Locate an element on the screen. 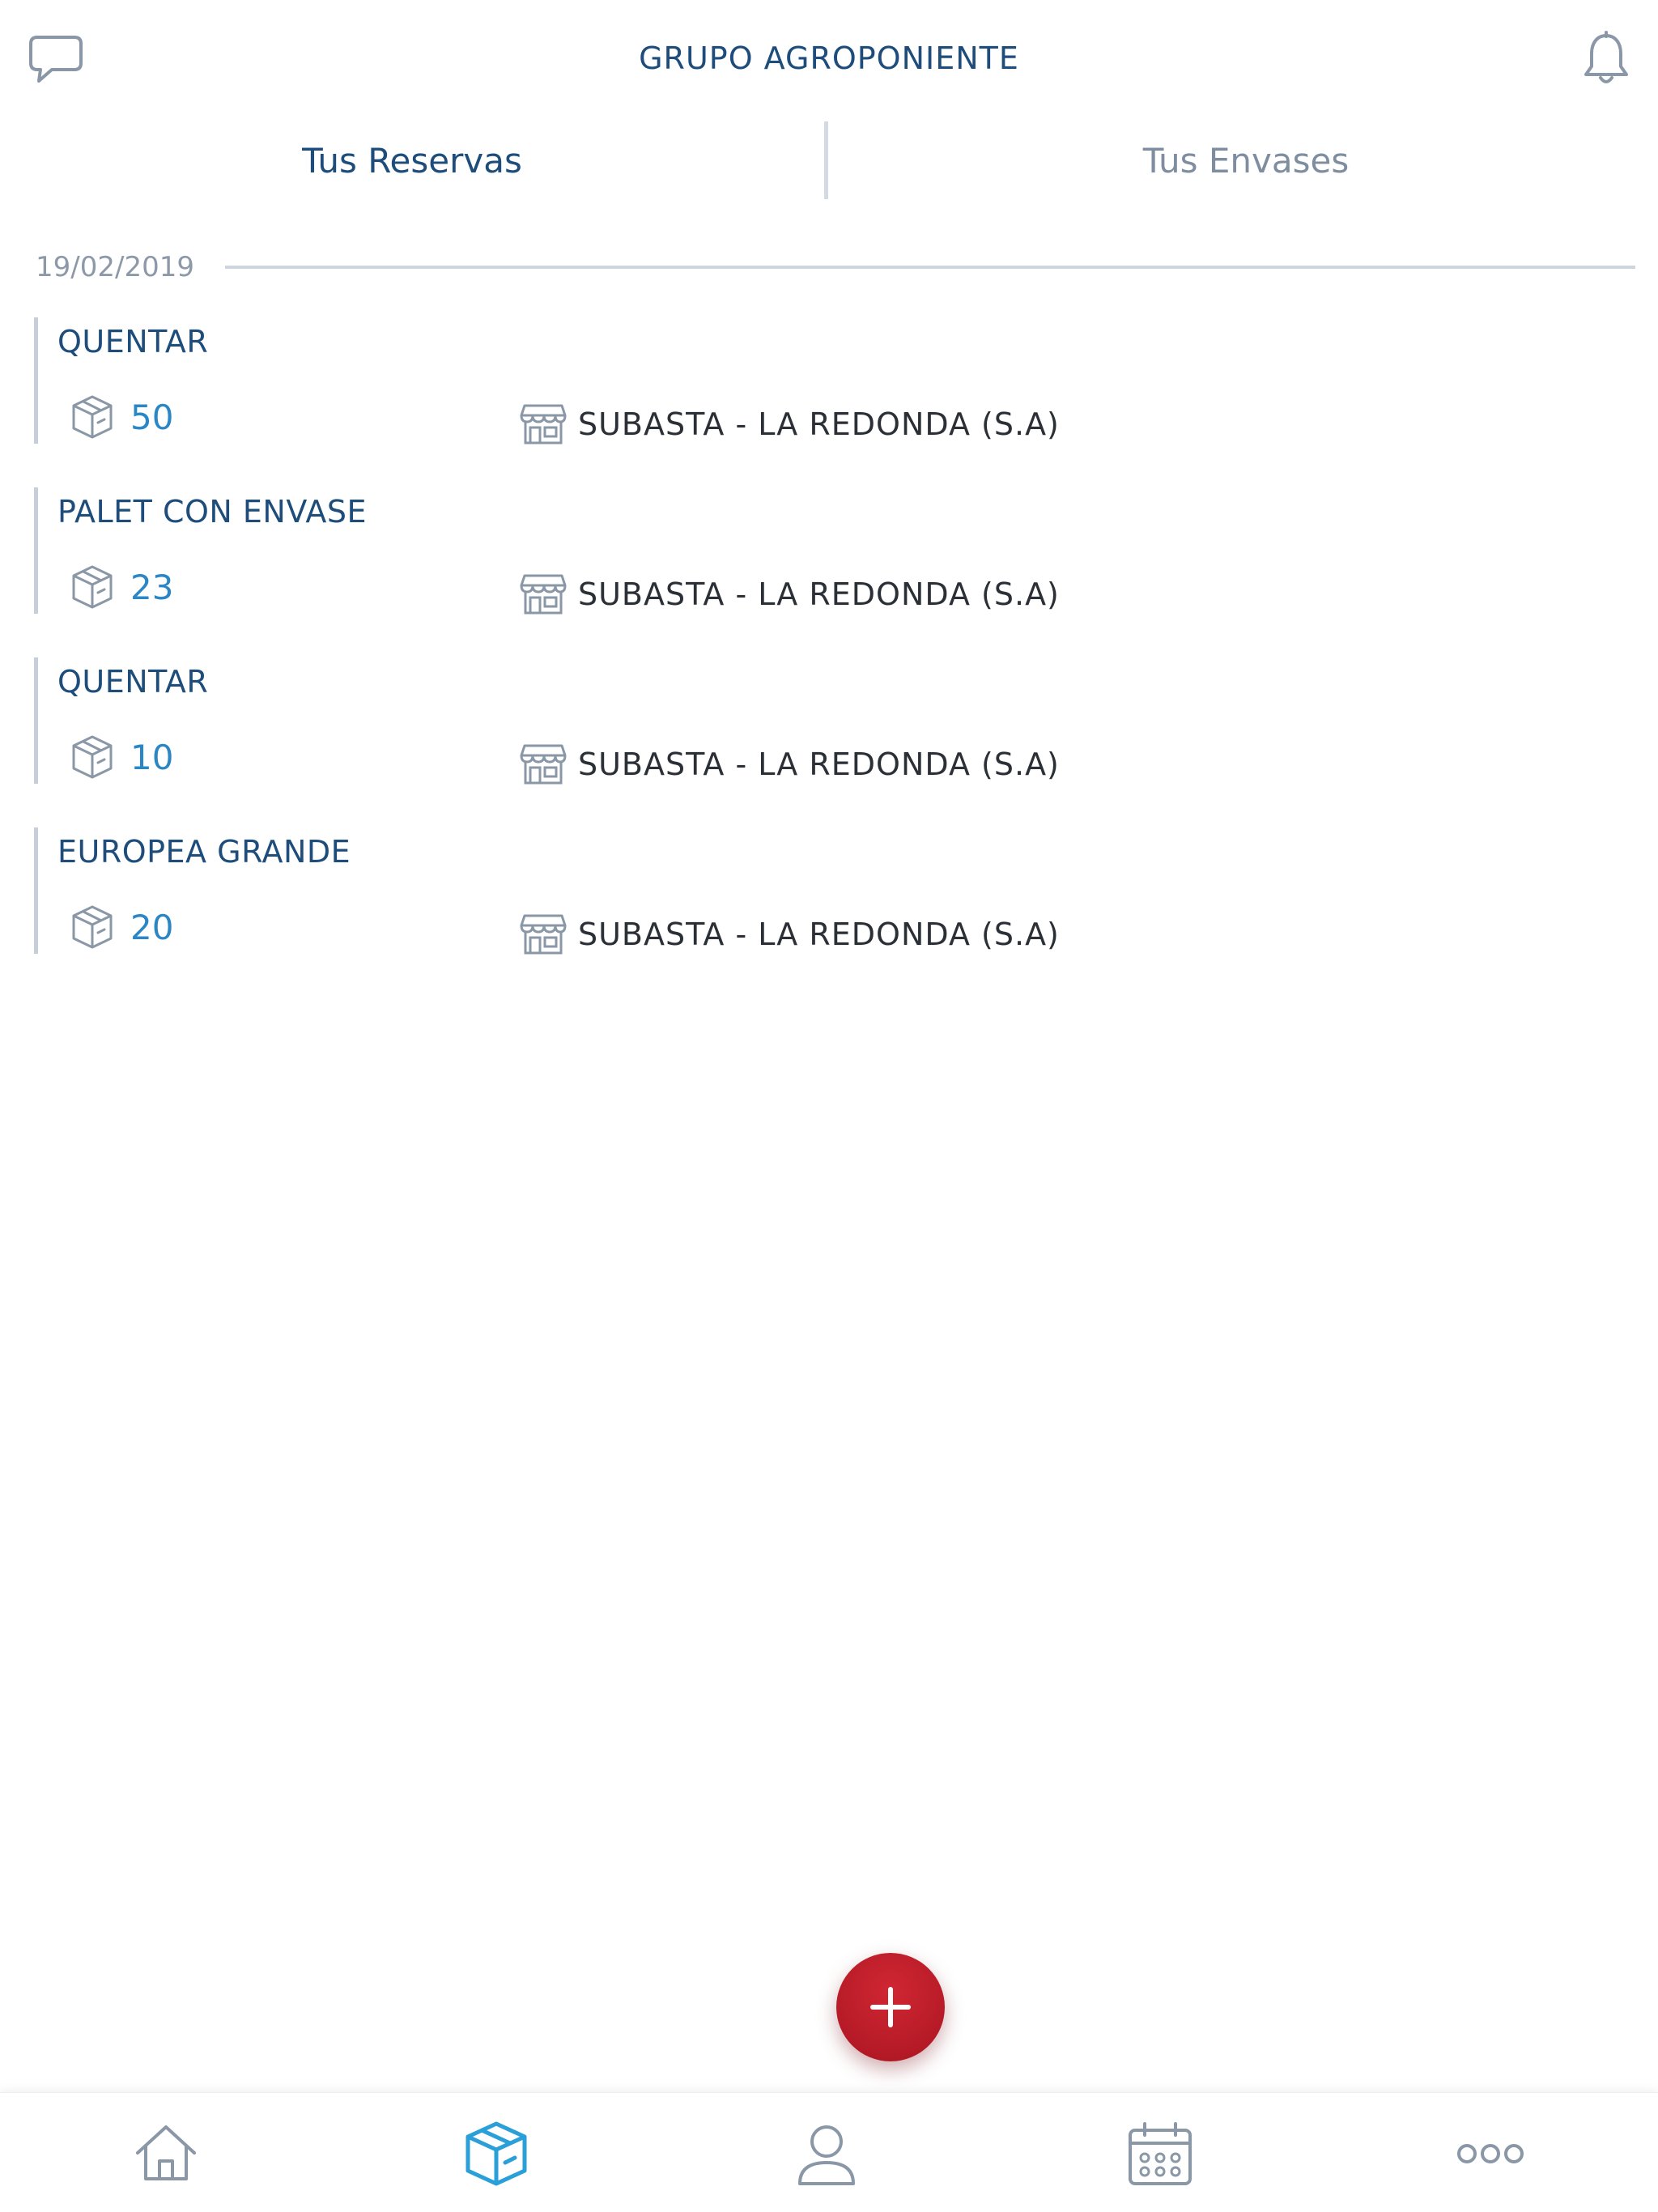  reservation-quantity: 50 is located at coordinates (121, 417).